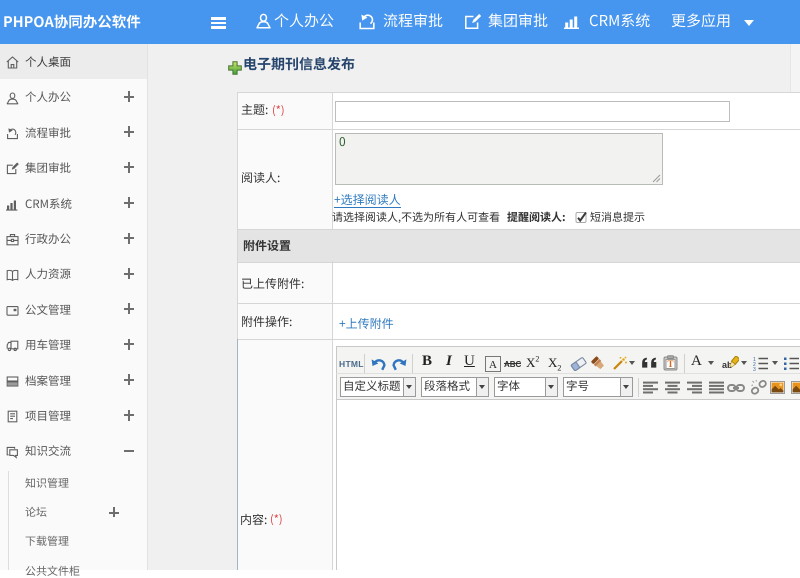  Describe the element at coordinates (513, 364) in the screenshot. I see `svg-text: ABC` at that location.